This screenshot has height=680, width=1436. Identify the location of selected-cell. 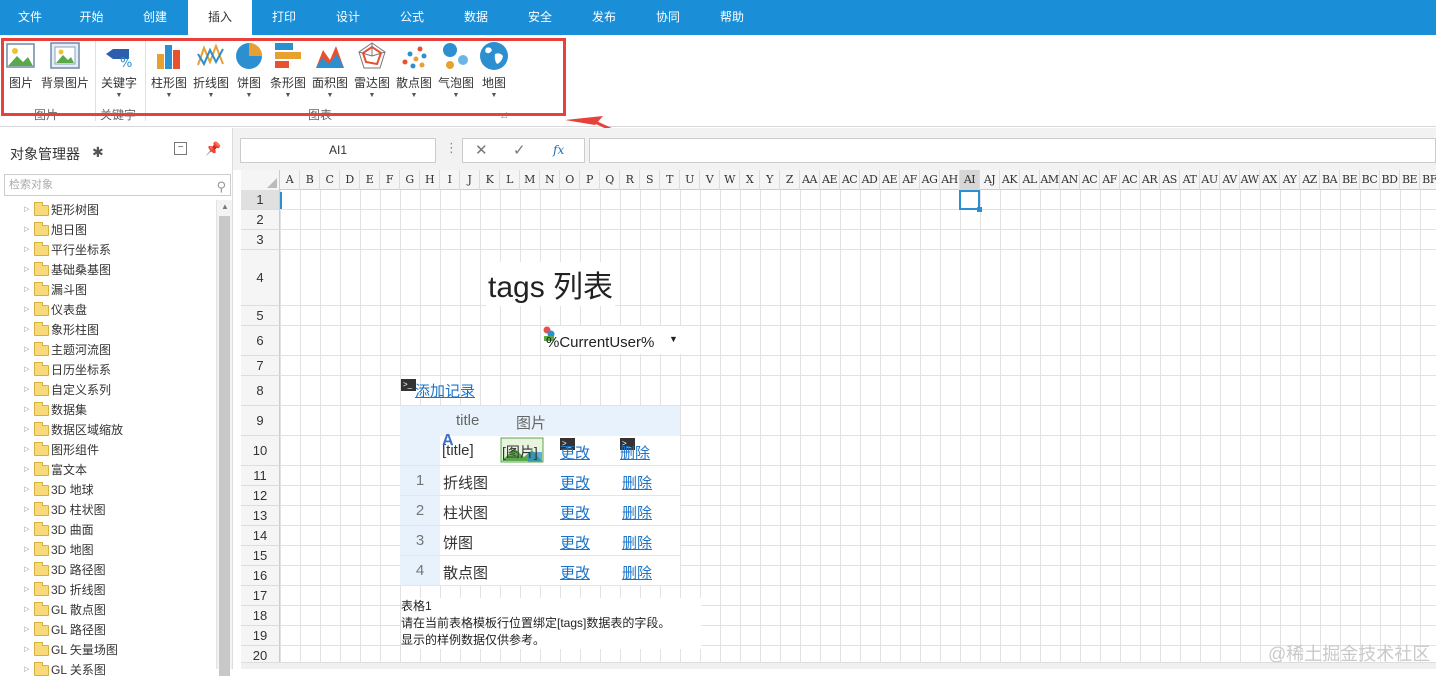
(970, 201).